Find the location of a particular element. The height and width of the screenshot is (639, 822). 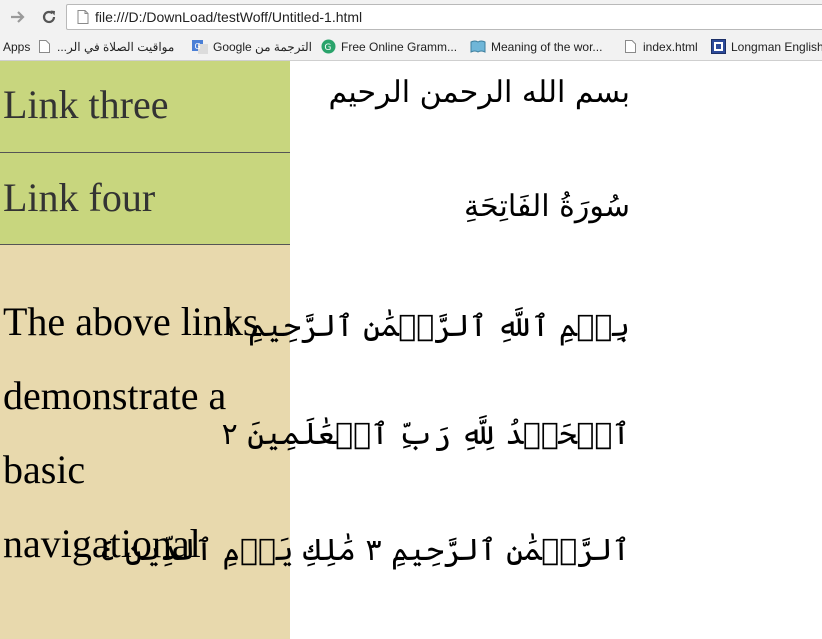

ayah-line-1: بِسۡمِ ٱللَّهِ ٱلرَّحۡمَٰنِ ٱلرَّحِيمِ ١ is located at coordinates (426, 326).